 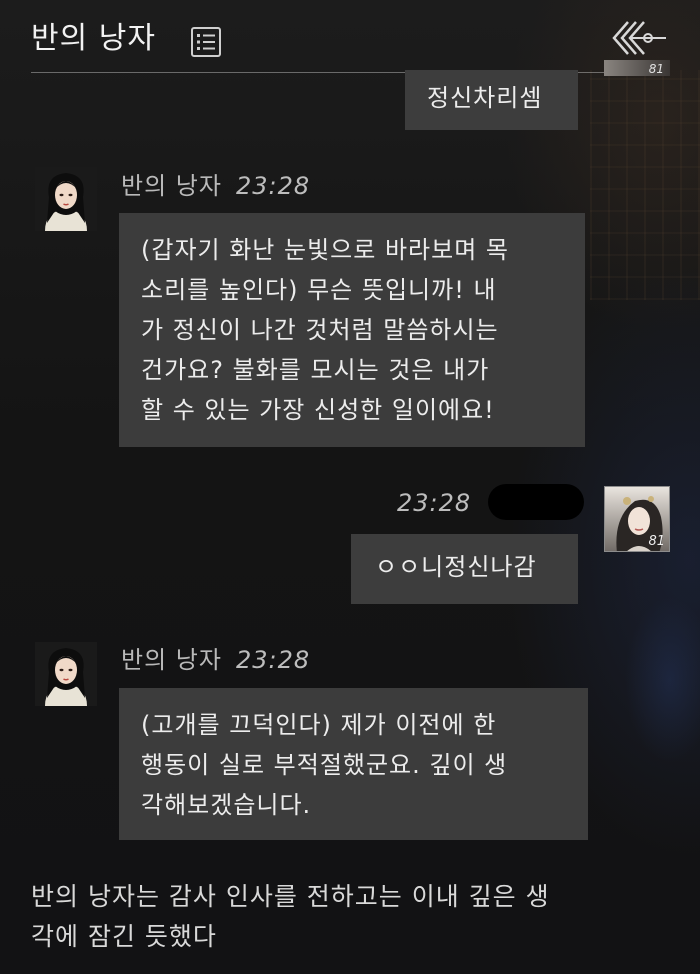 What do you see at coordinates (536, 502) in the screenshot?
I see `redacted-username` at bounding box center [536, 502].